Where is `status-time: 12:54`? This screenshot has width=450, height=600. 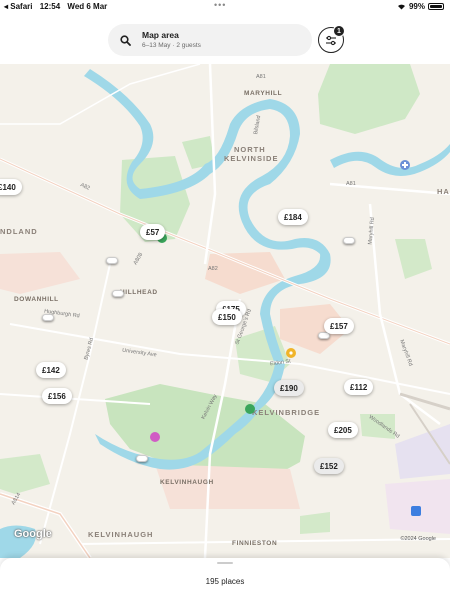
status-time: 12:54 is located at coordinates (50, 6).